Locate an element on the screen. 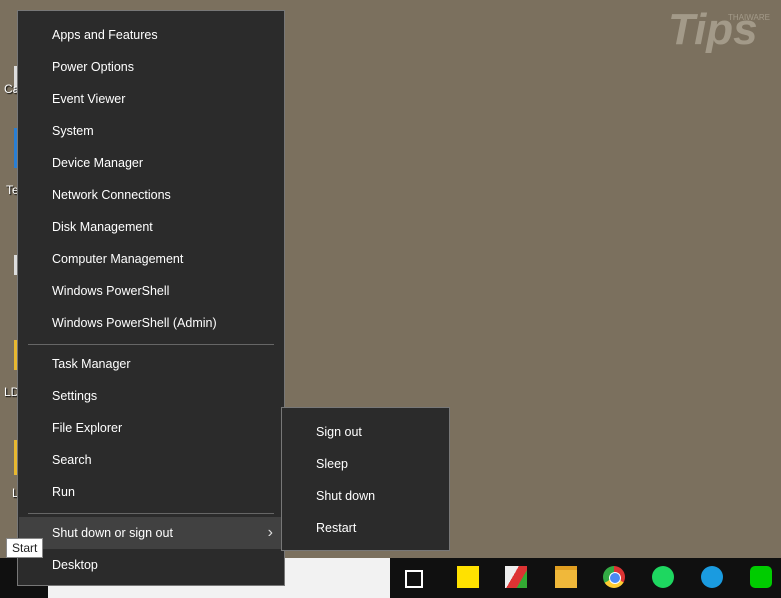 The width and height of the screenshot is (781, 598). spotify-icon is located at coordinates (663, 577).